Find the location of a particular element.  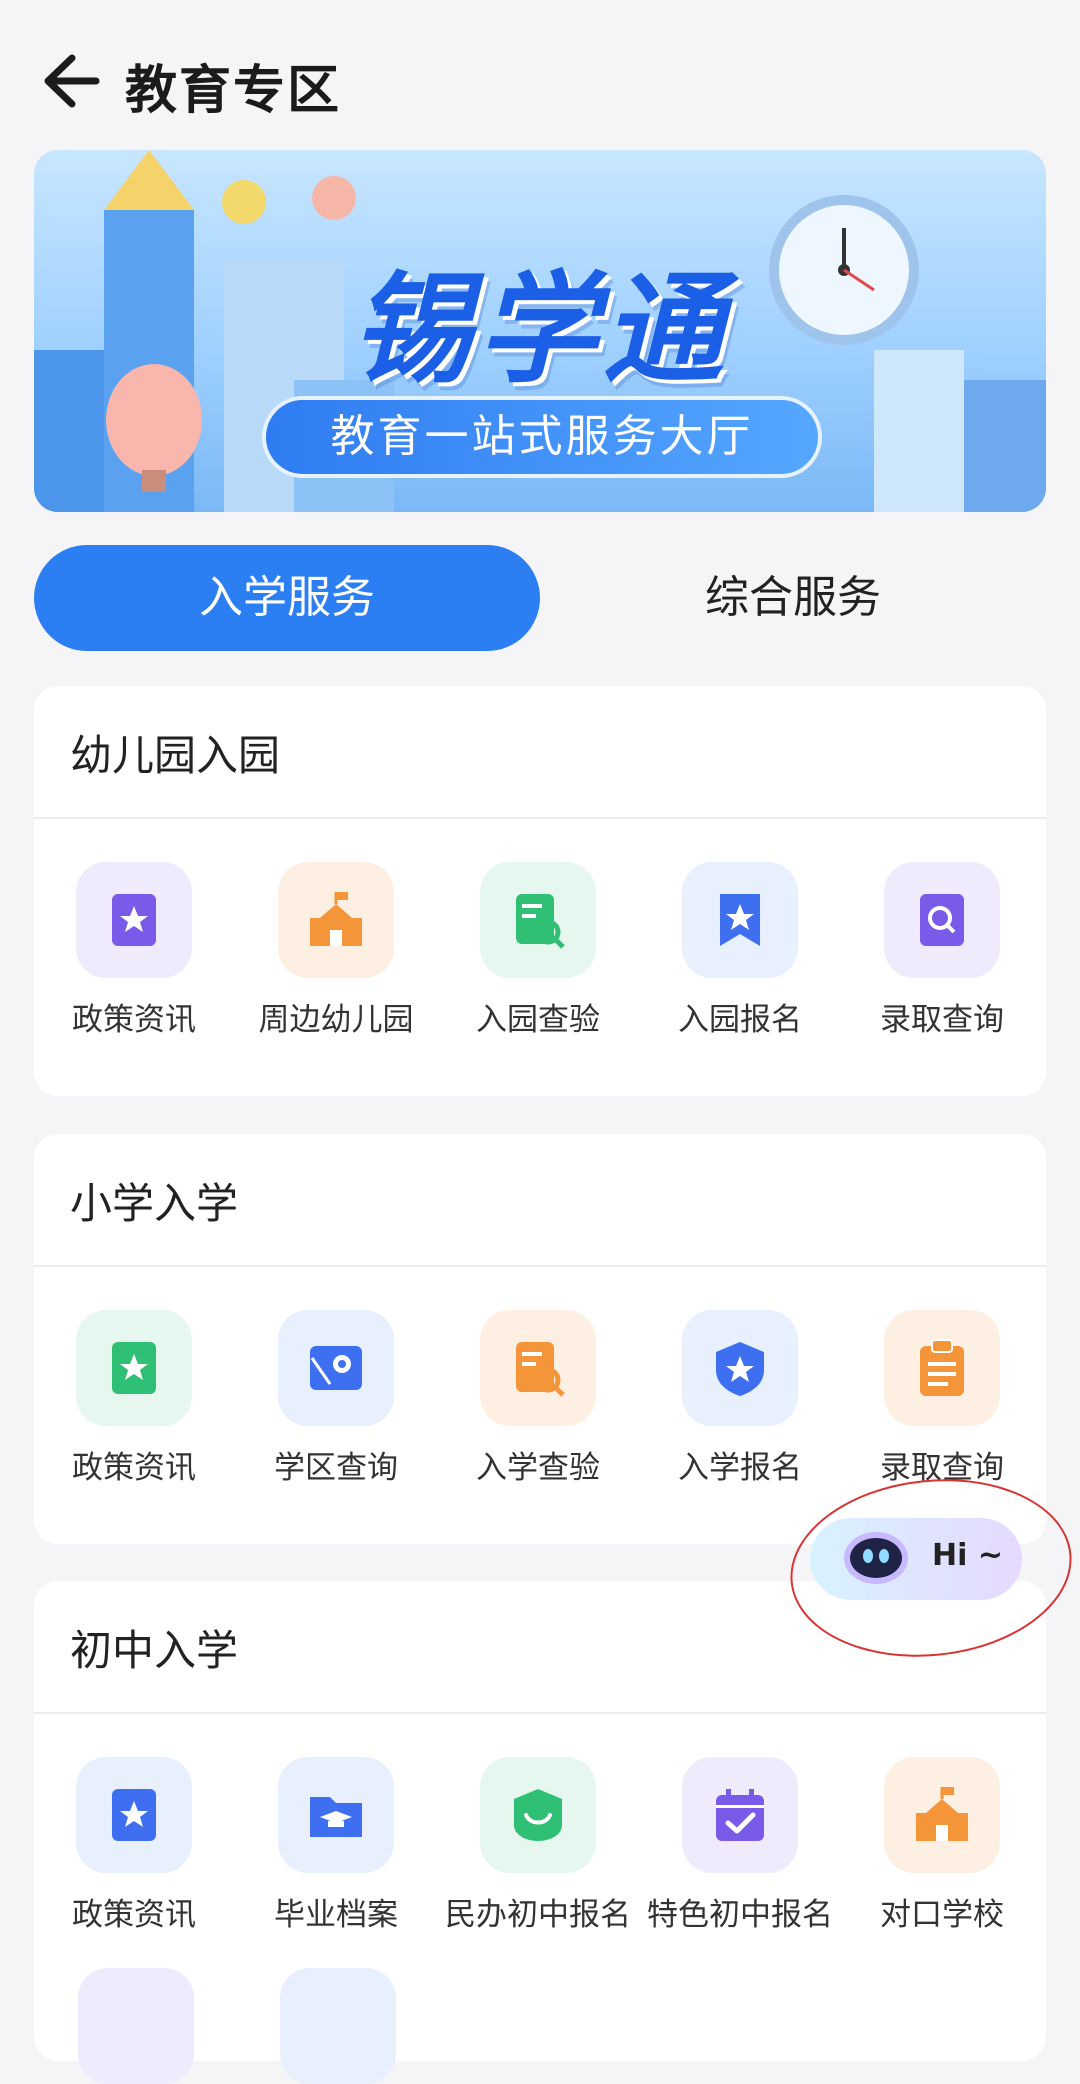

folder-graduation-icon is located at coordinates (336, 1815).